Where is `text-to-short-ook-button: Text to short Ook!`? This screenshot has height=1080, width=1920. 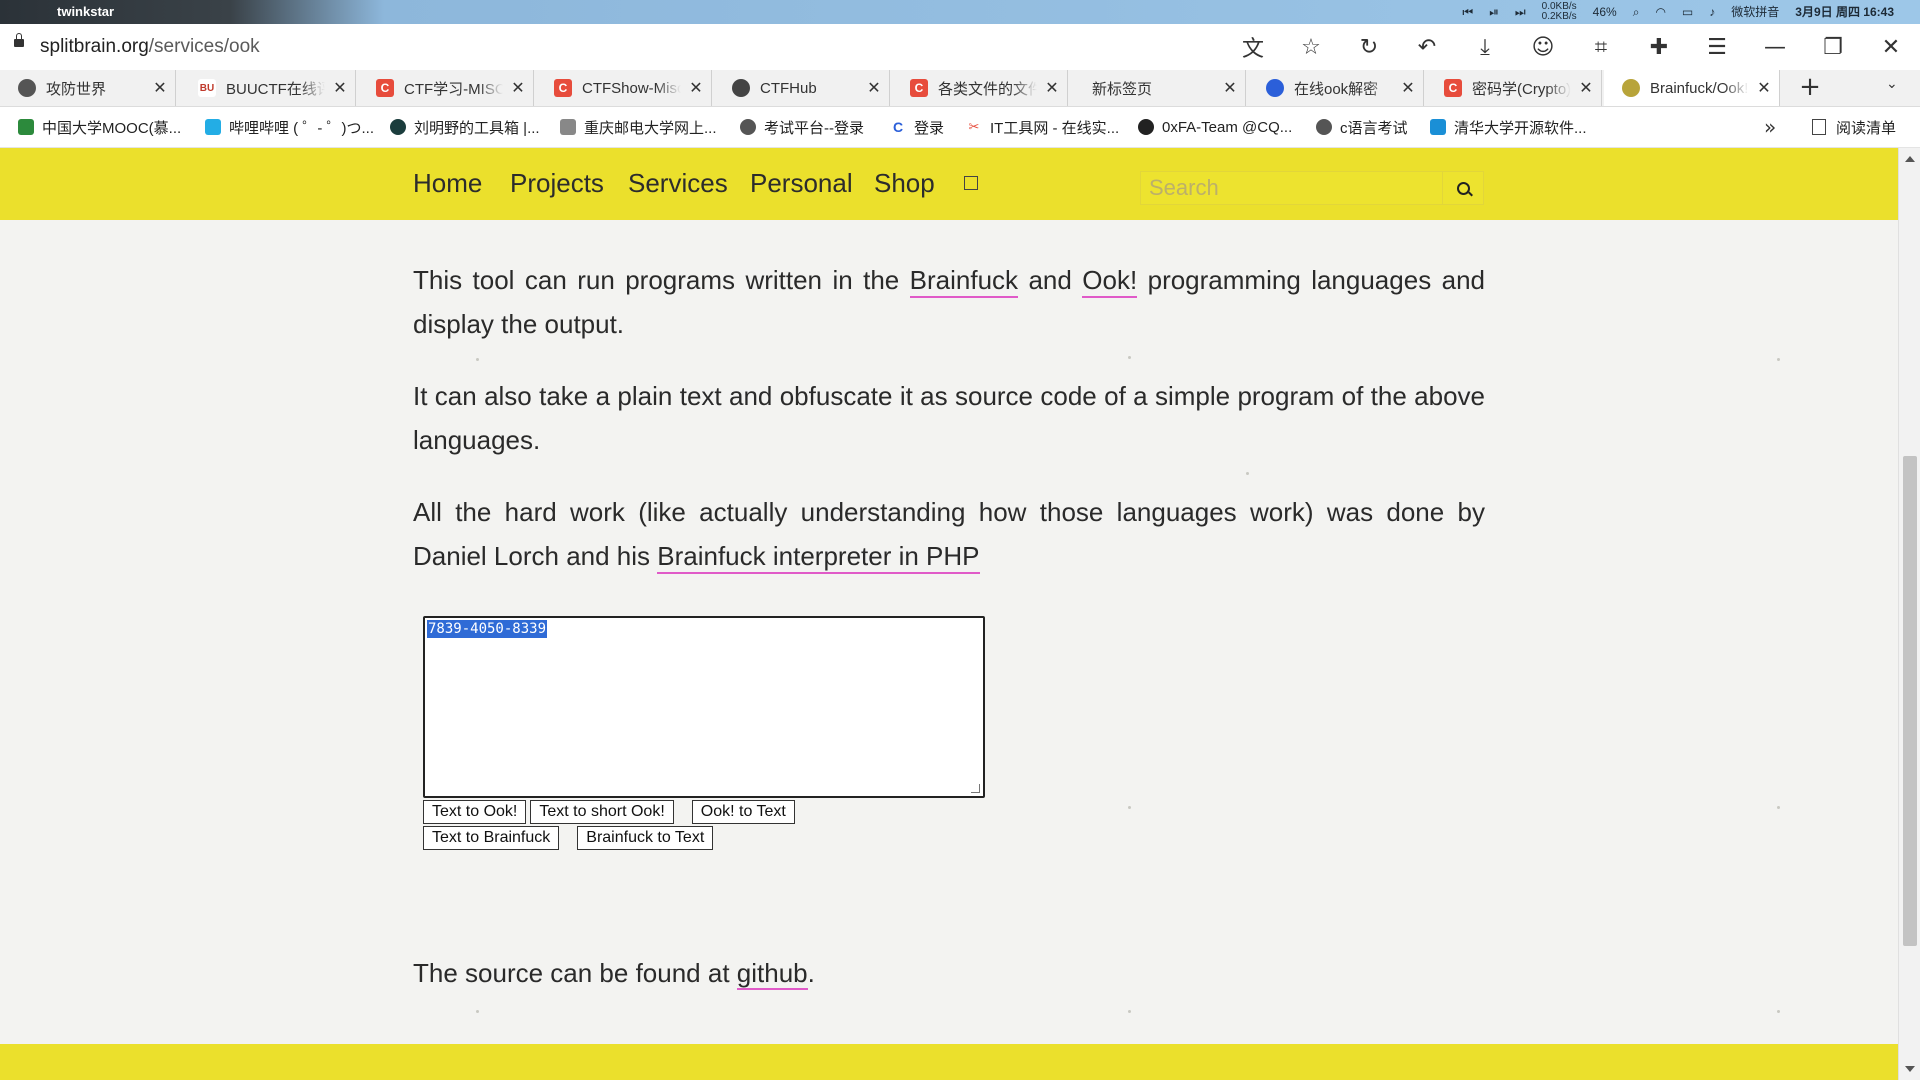
text-to-short-ook-button: Text to short Ook! is located at coordinates (602, 812).